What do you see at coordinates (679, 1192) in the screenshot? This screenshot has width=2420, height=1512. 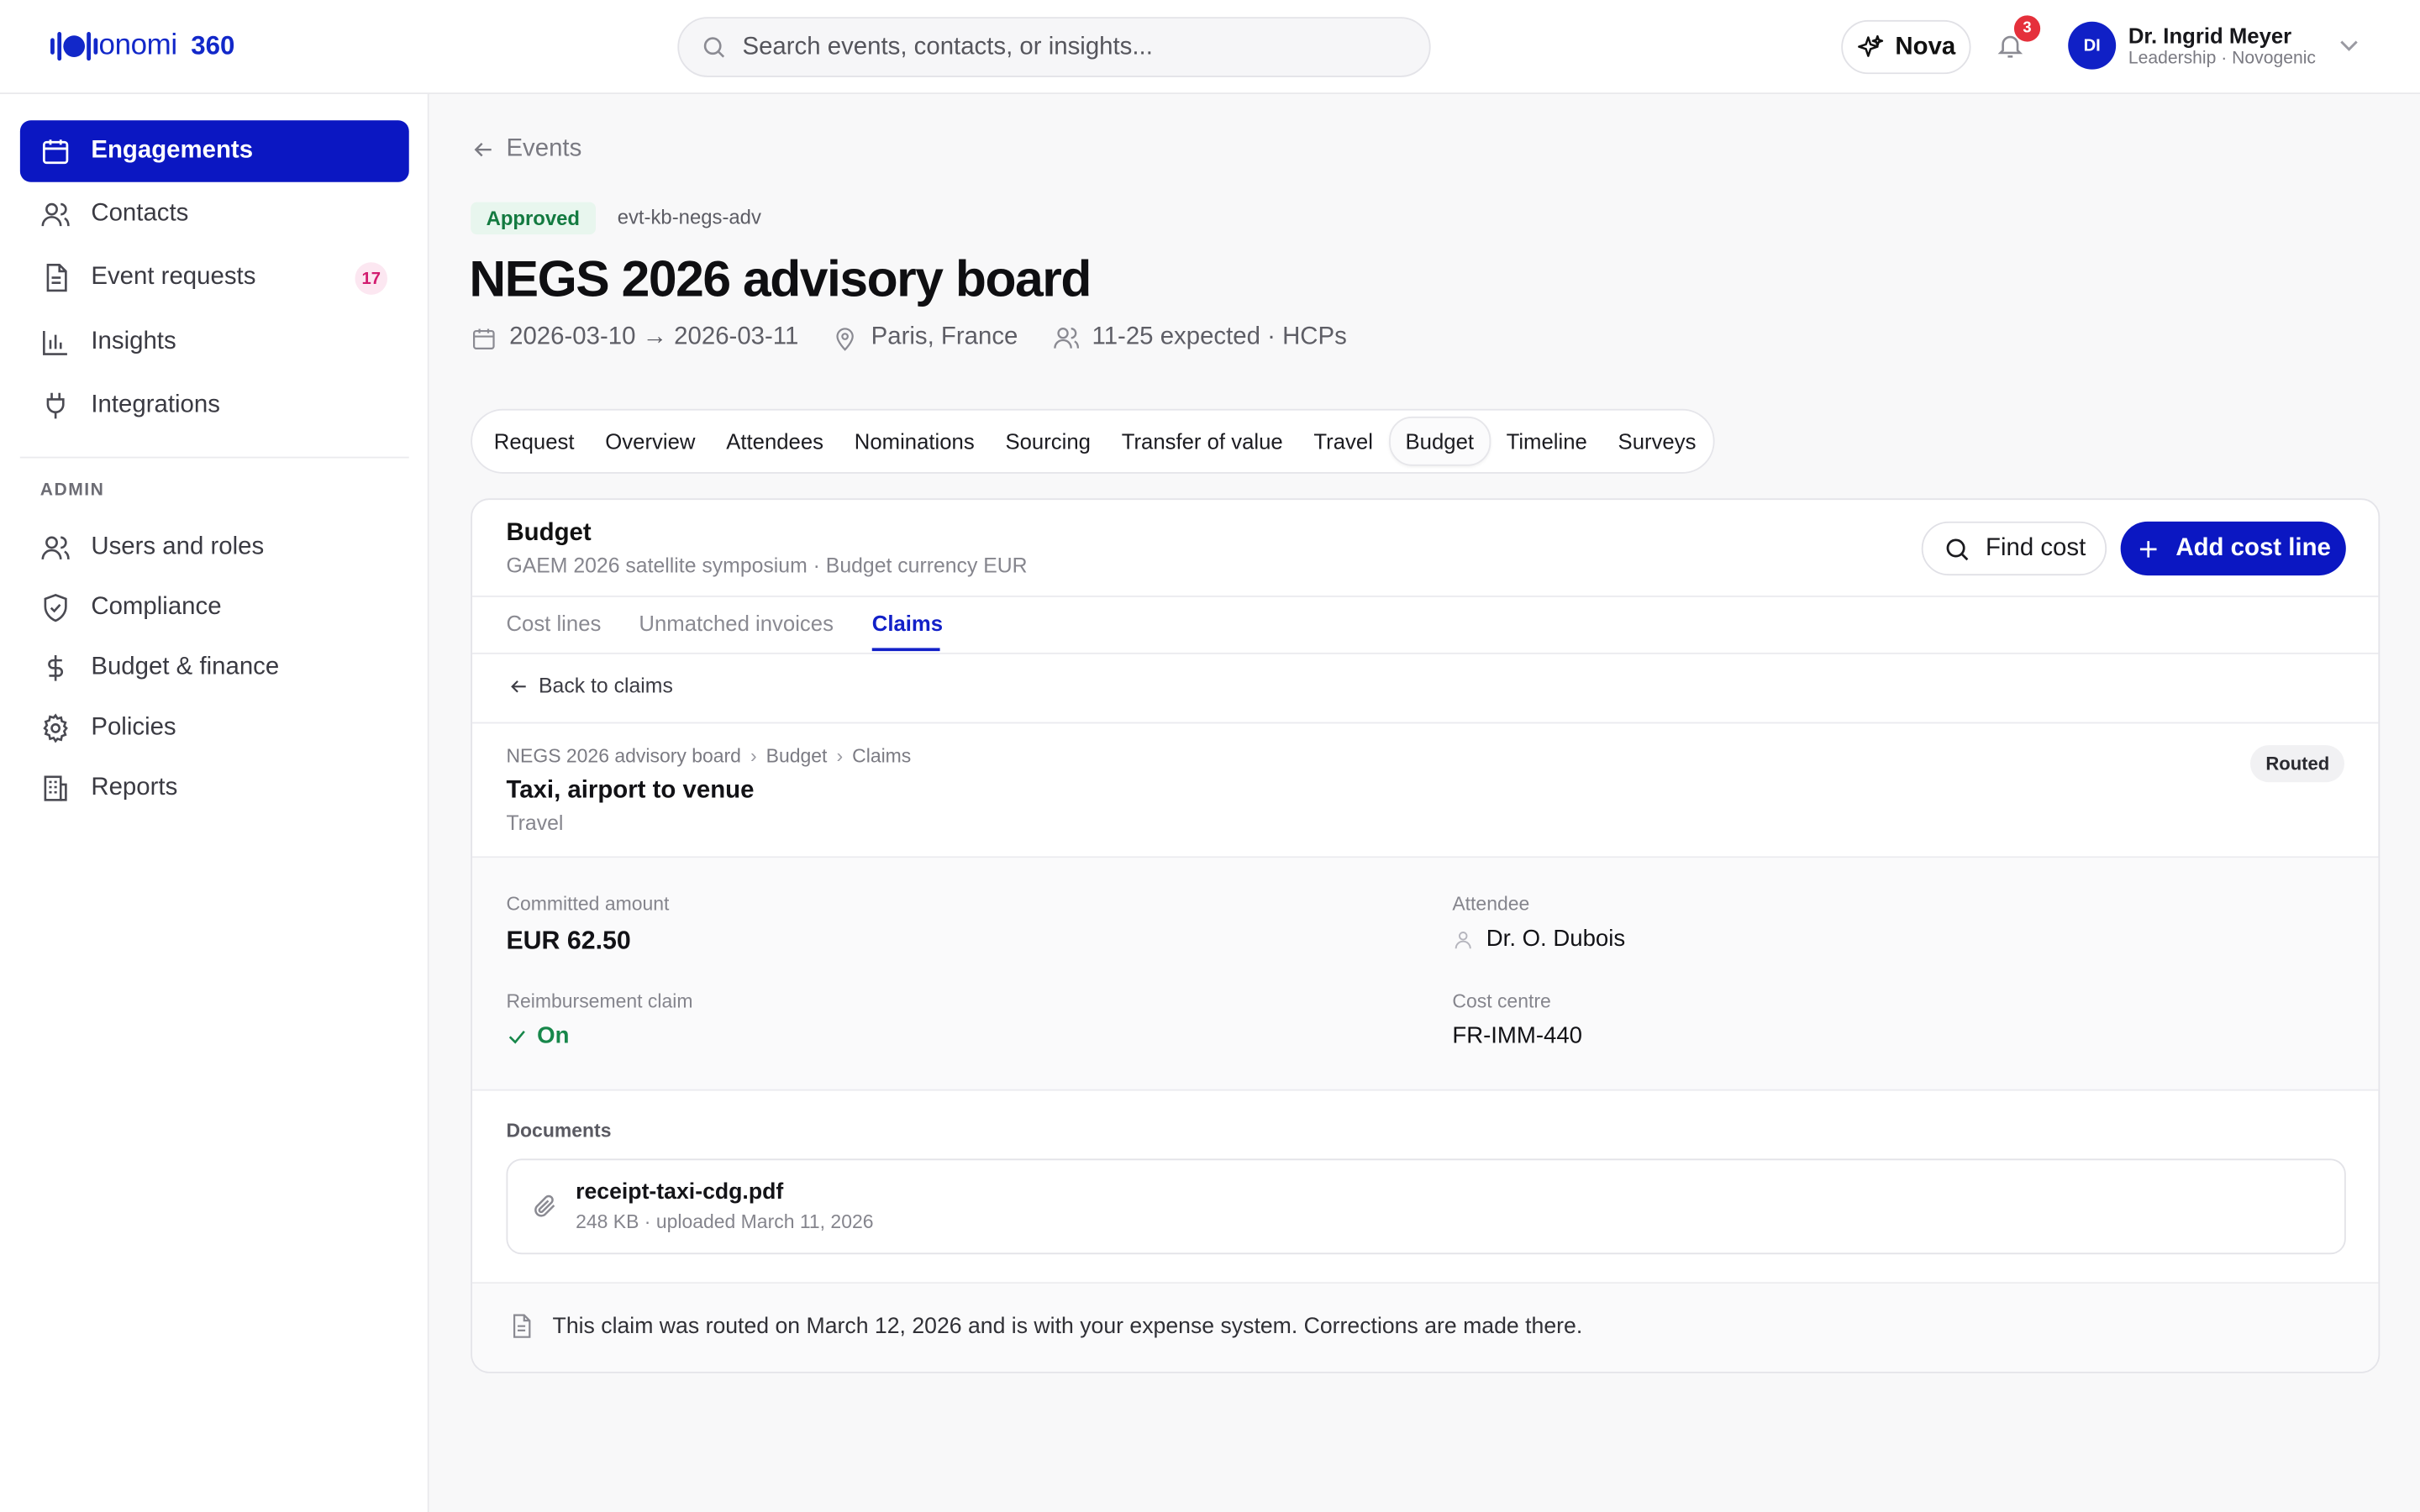 I see `document-name: receipt-taxi-cdg.pdf` at bounding box center [679, 1192].